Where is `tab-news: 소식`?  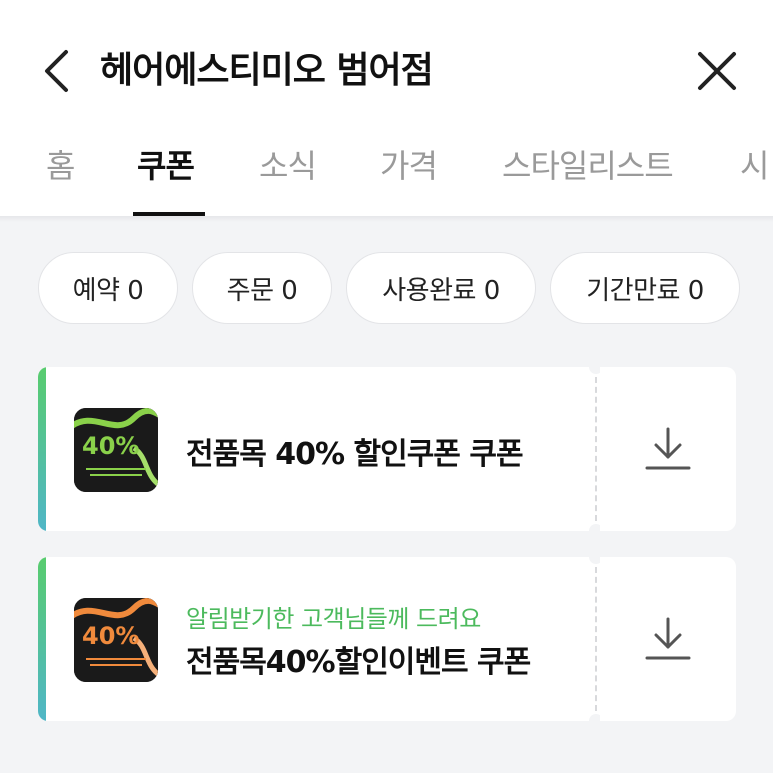
tab-news: 소식 is located at coordinates (288, 166).